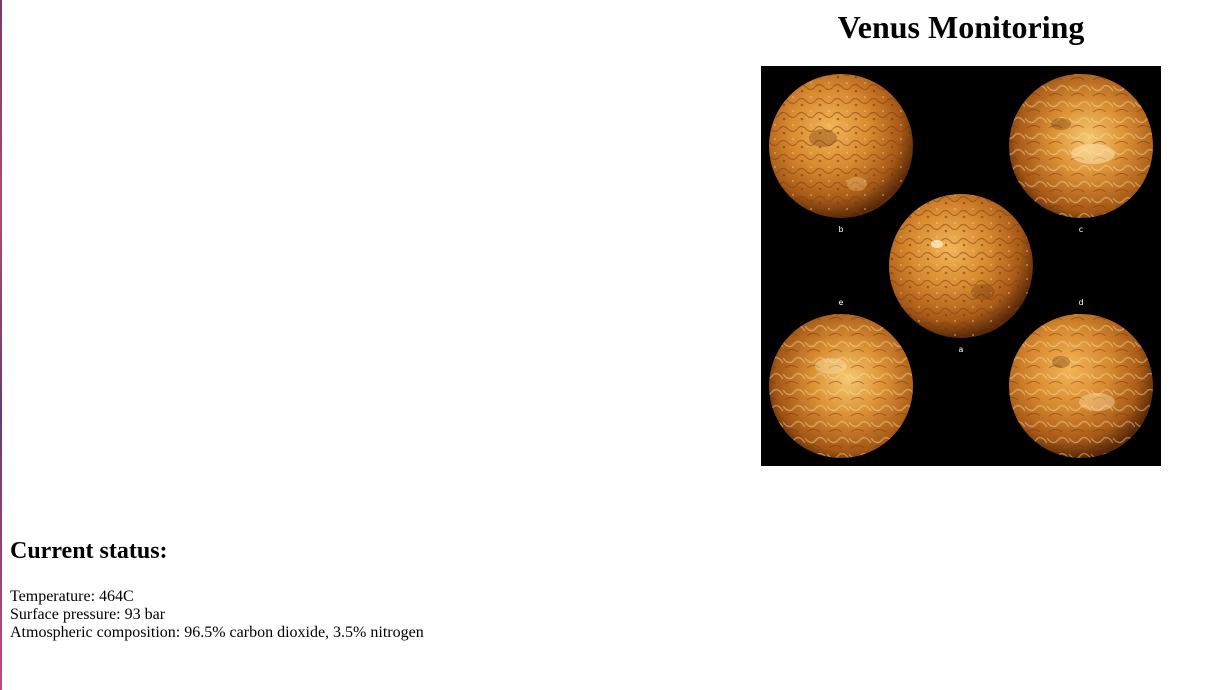 Image resolution: width=1214 pixels, height=690 pixels. What do you see at coordinates (841, 386) in the screenshot?
I see `planet-e` at bounding box center [841, 386].